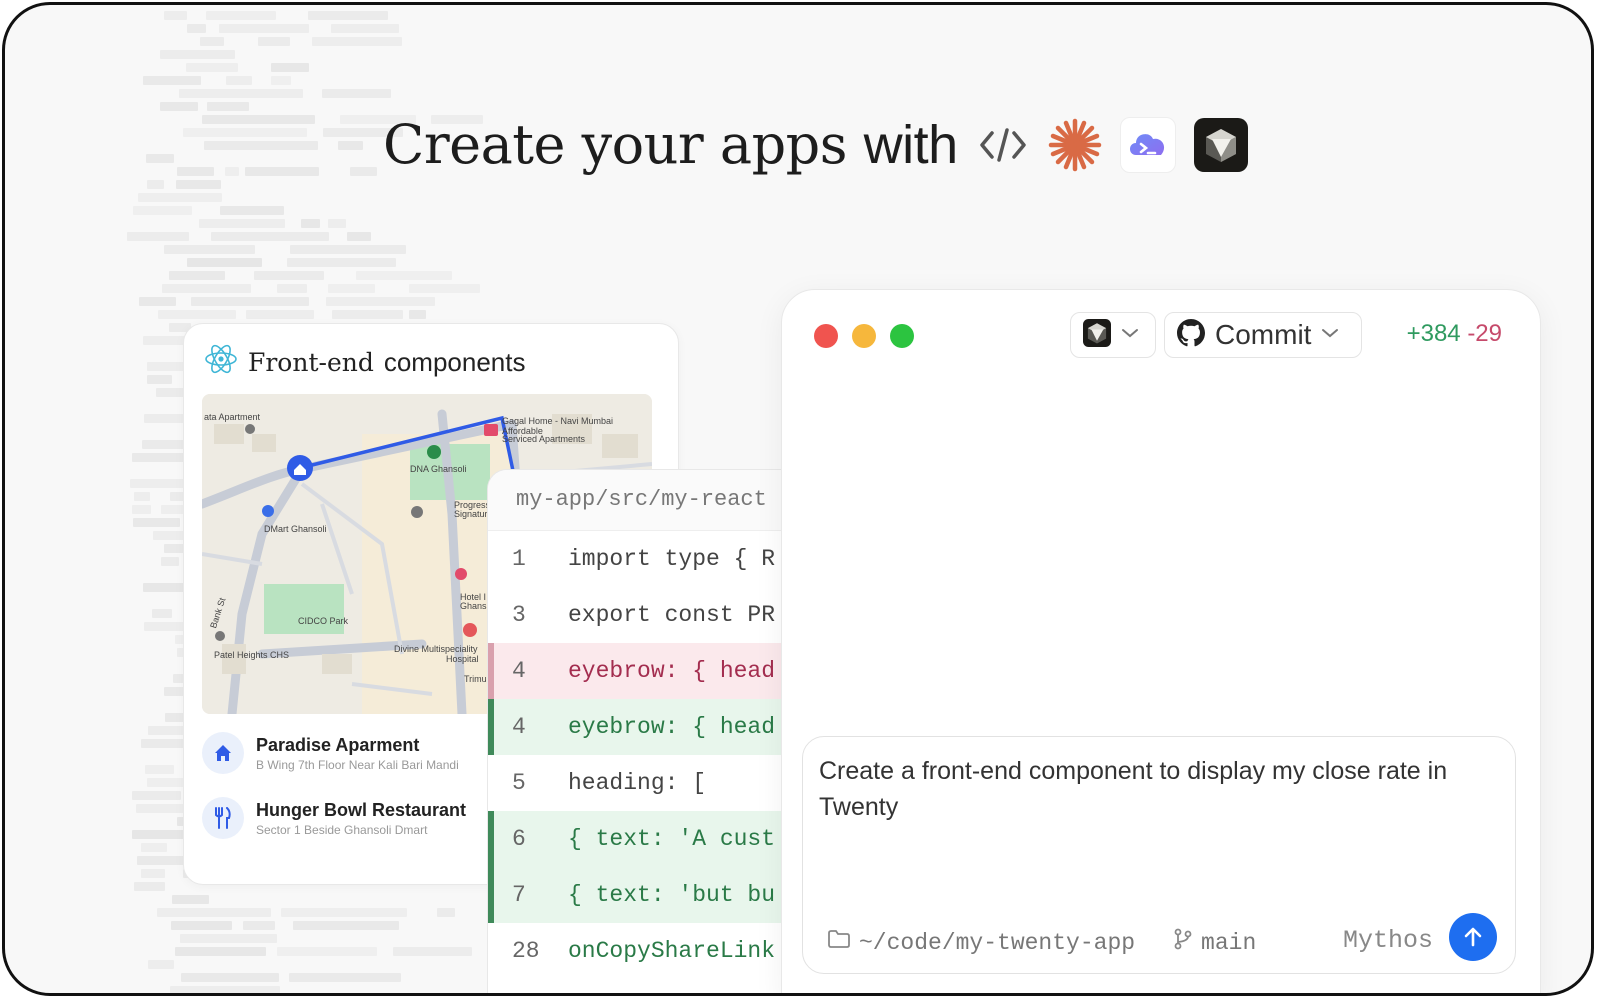 Image resolution: width=1600 pixels, height=1000 pixels. Describe the element at coordinates (438, 469) in the screenshot. I see `map-label: DNA Ghansoli` at that location.